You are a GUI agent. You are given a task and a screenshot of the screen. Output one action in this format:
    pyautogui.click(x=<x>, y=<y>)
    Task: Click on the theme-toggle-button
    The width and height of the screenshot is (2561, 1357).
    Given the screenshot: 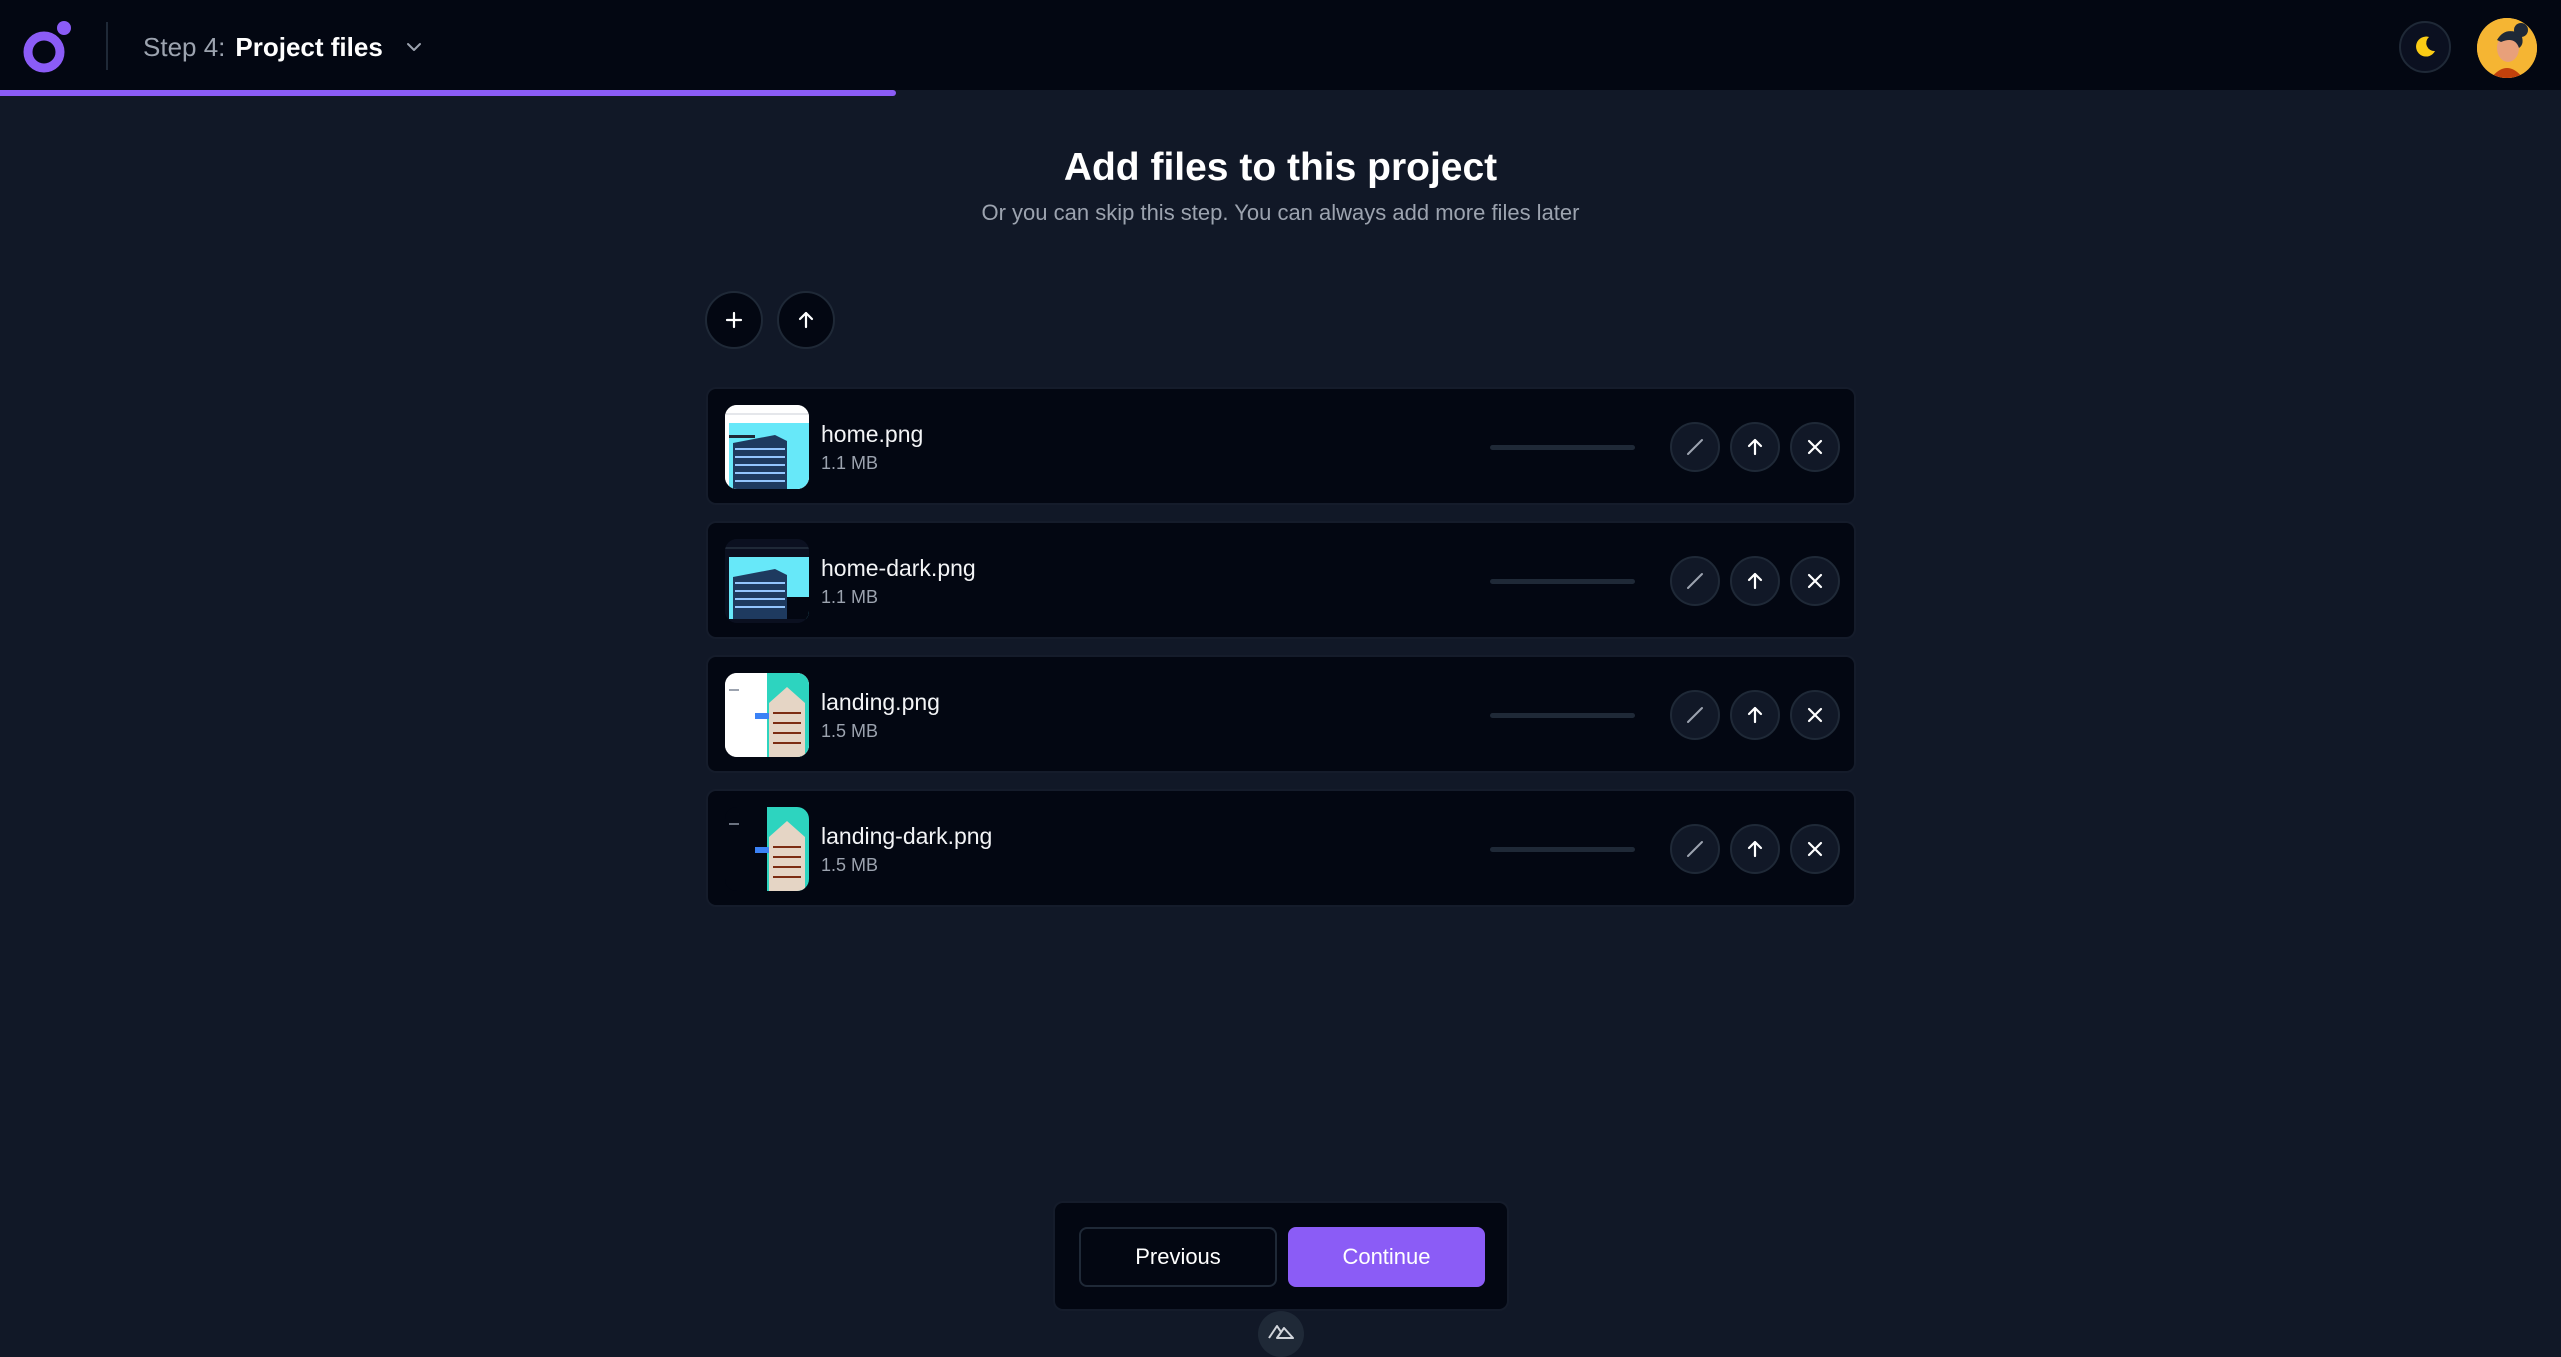 What is the action you would take?
    pyautogui.click(x=2425, y=47)
    